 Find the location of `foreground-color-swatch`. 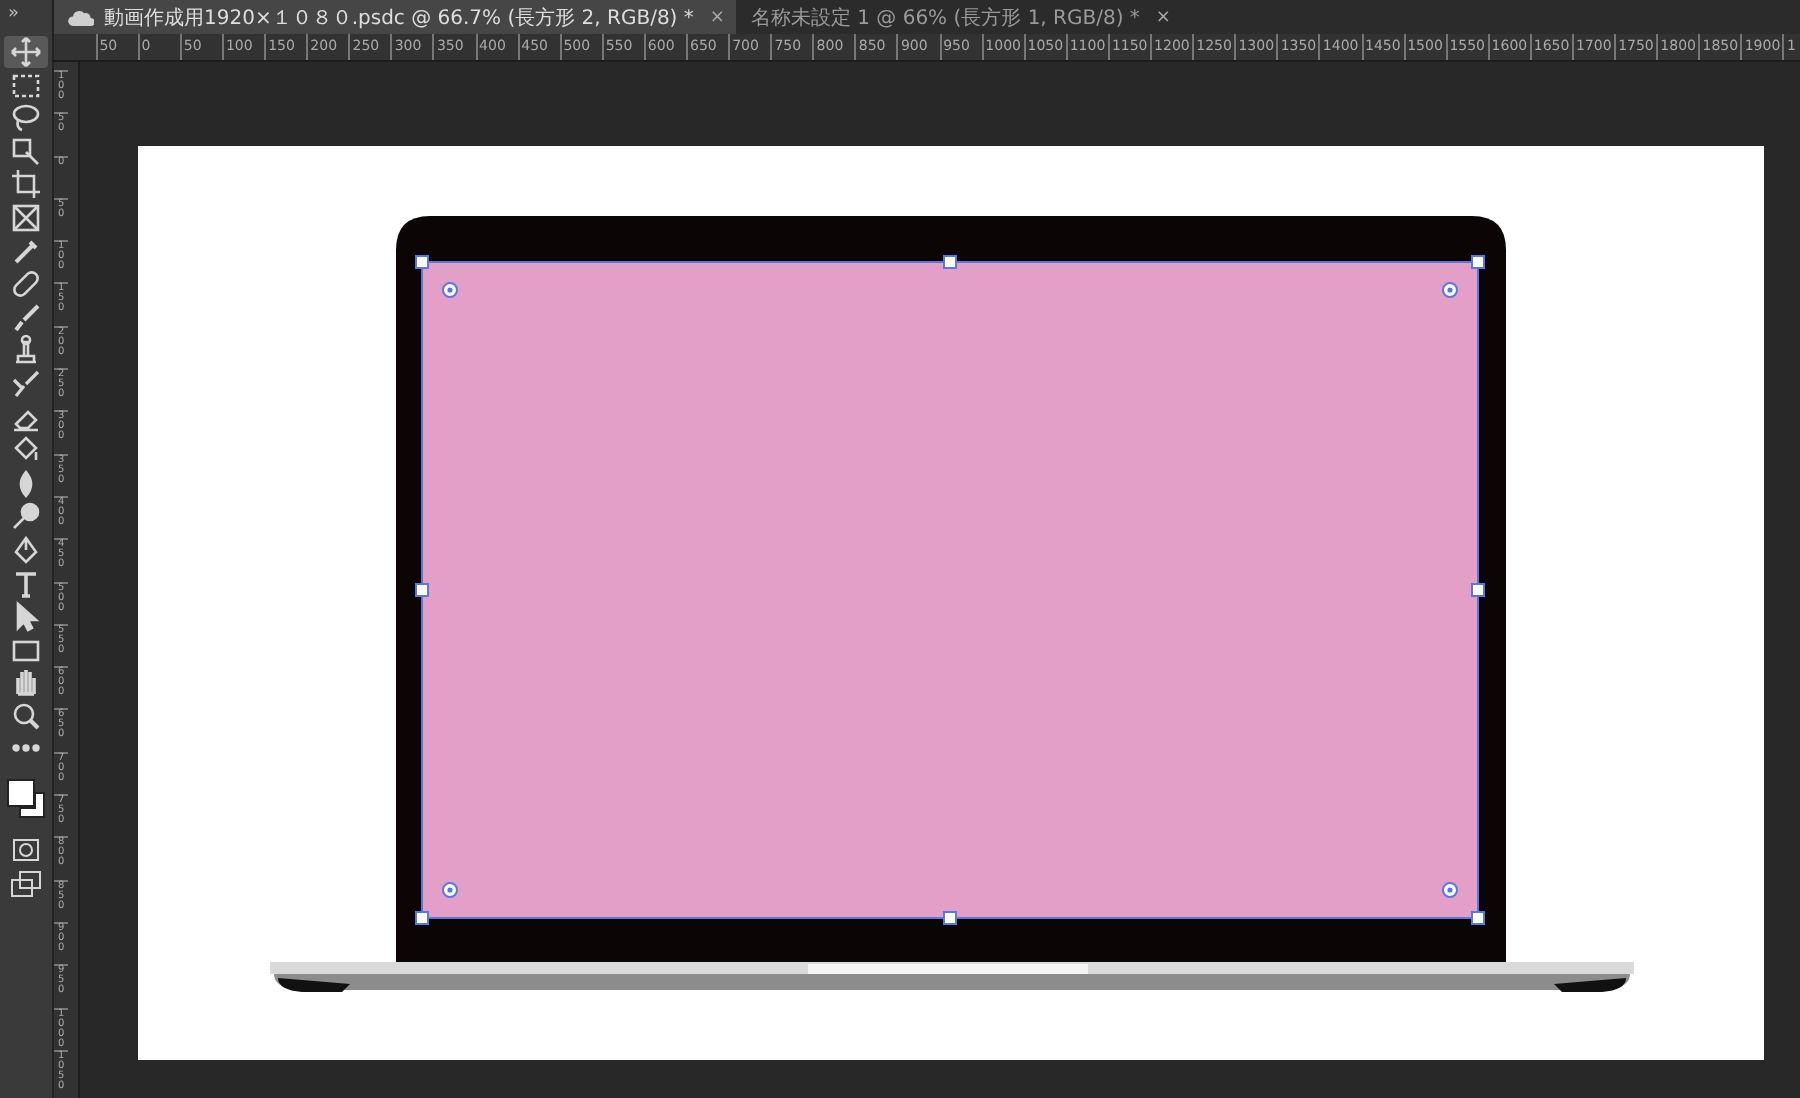

foreground-color-swatch is located at coordinates (21, 793).